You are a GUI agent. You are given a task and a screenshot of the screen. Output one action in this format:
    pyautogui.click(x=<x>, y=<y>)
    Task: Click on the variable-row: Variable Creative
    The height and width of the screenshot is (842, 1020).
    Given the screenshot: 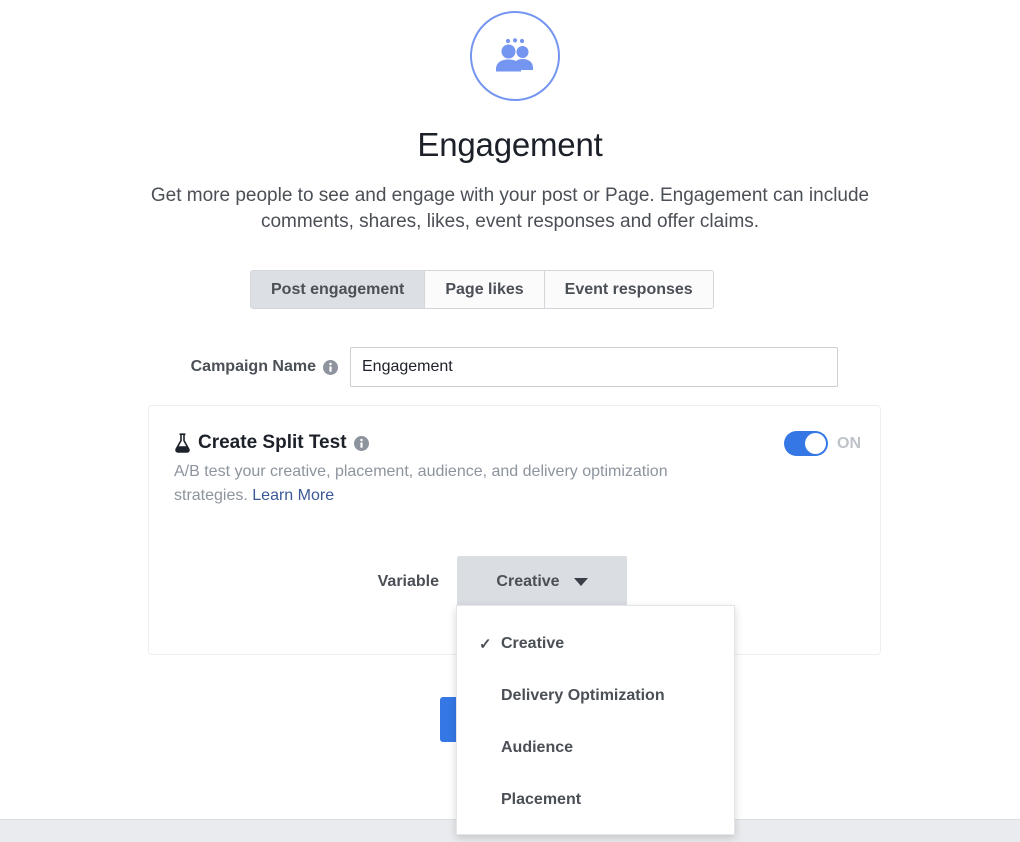 What is the action you would take?
    pyautogui.click(x=515, y=582)
    